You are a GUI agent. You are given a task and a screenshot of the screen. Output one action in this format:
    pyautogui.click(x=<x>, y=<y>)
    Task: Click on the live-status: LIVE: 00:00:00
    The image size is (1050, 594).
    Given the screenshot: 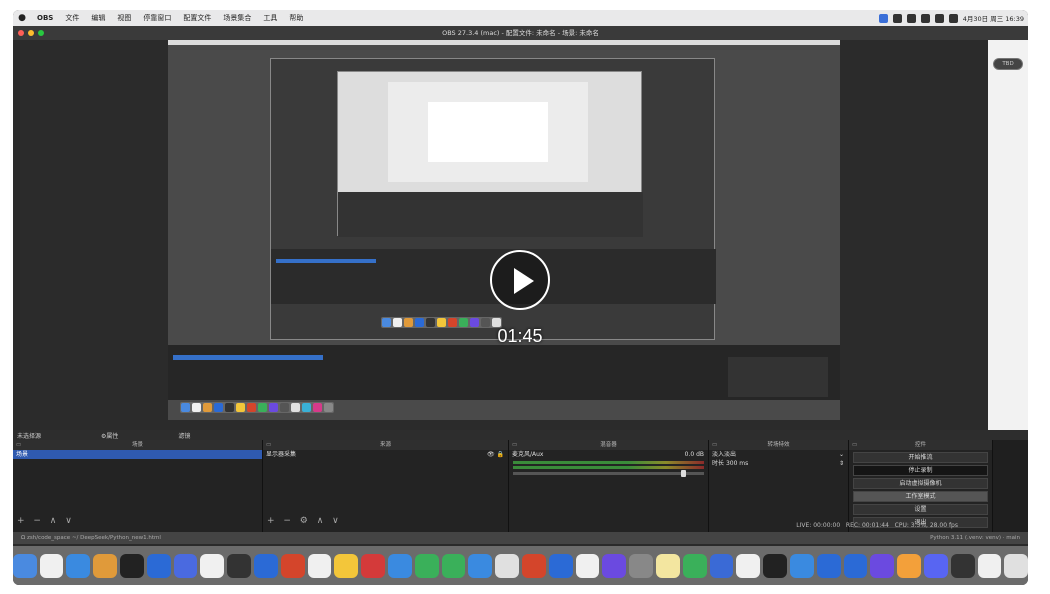 What is the action you would take?
    pyautogui.click(x=818, y=525)
    